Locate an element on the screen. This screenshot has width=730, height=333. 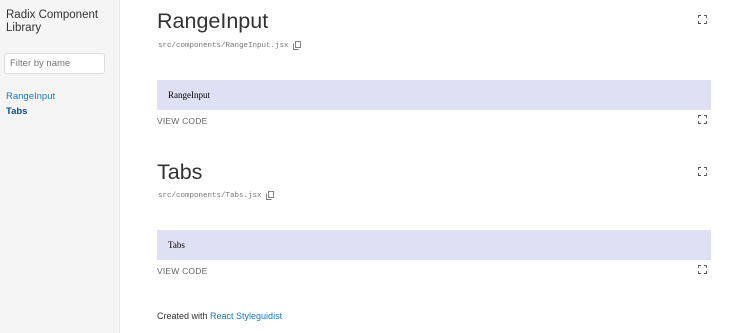
component-path-rangeinput: src/components/RangeInput.jsx is located at coordinates (229, 45).